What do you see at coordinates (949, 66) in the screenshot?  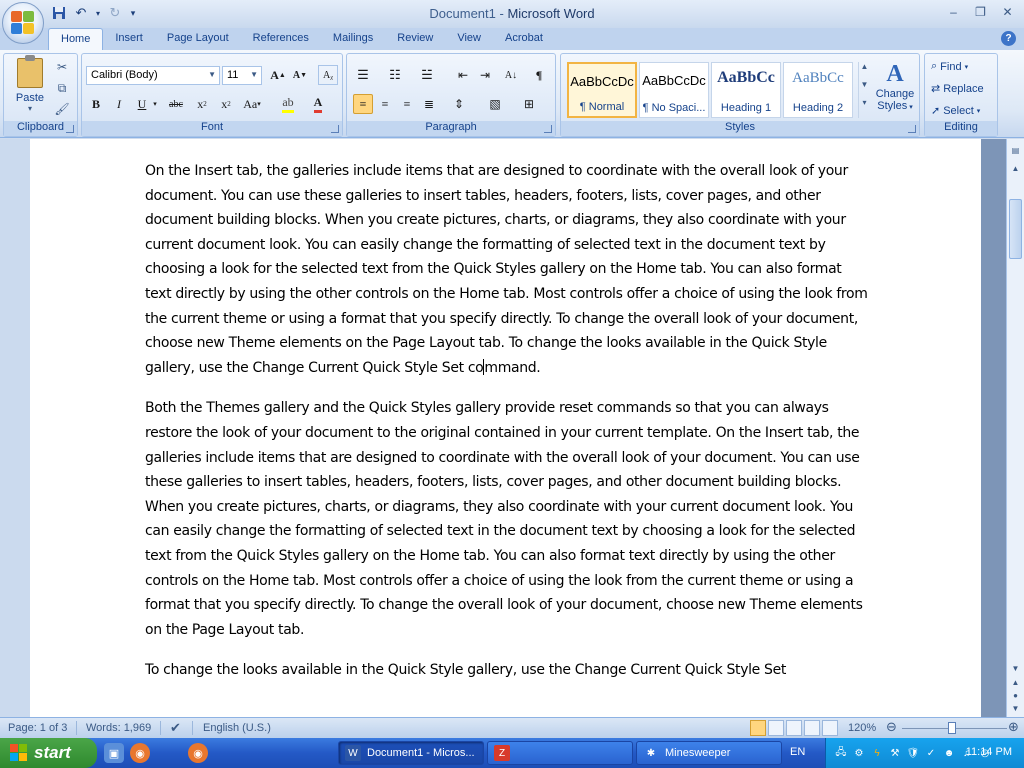 I see `find-button: ⌕ Find ▾` at bounding box center [949, 66].